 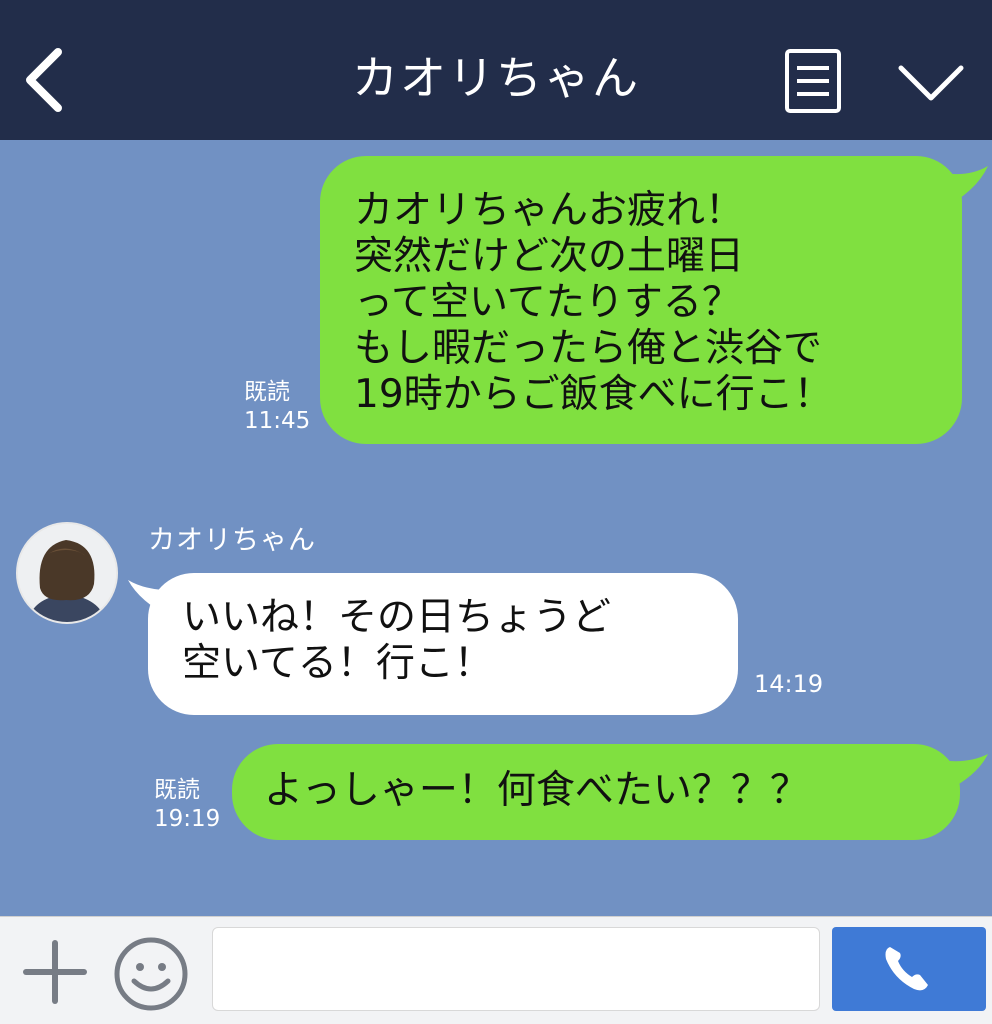 I want to click on collapse-button, so click(x=931, y=83).